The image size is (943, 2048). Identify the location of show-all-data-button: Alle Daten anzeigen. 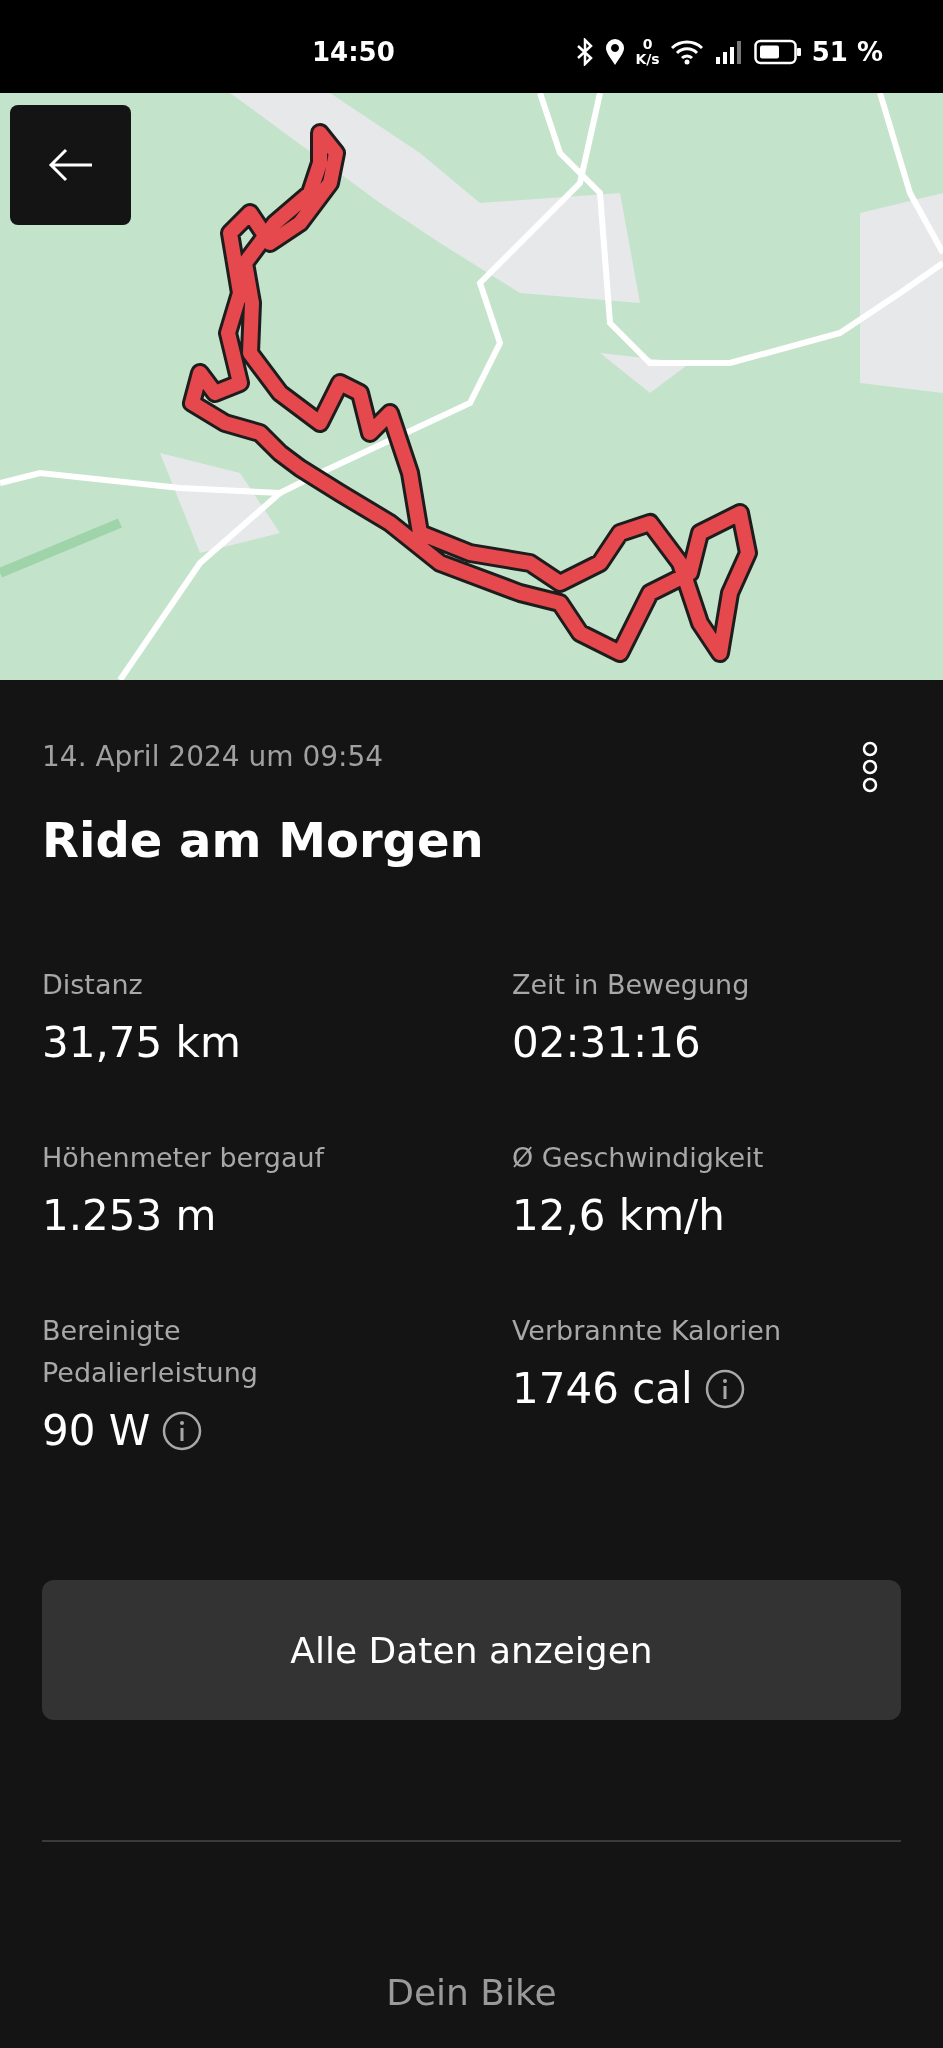
(471, 1650).